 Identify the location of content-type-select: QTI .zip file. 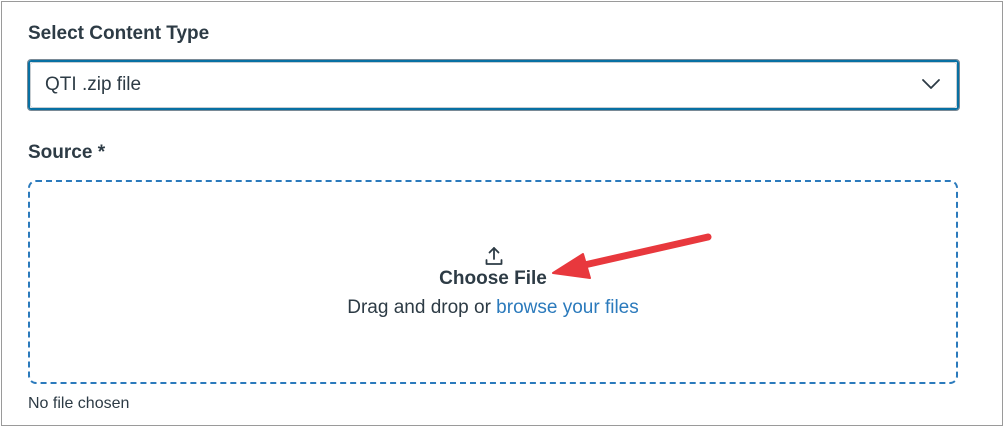
(493, 85).